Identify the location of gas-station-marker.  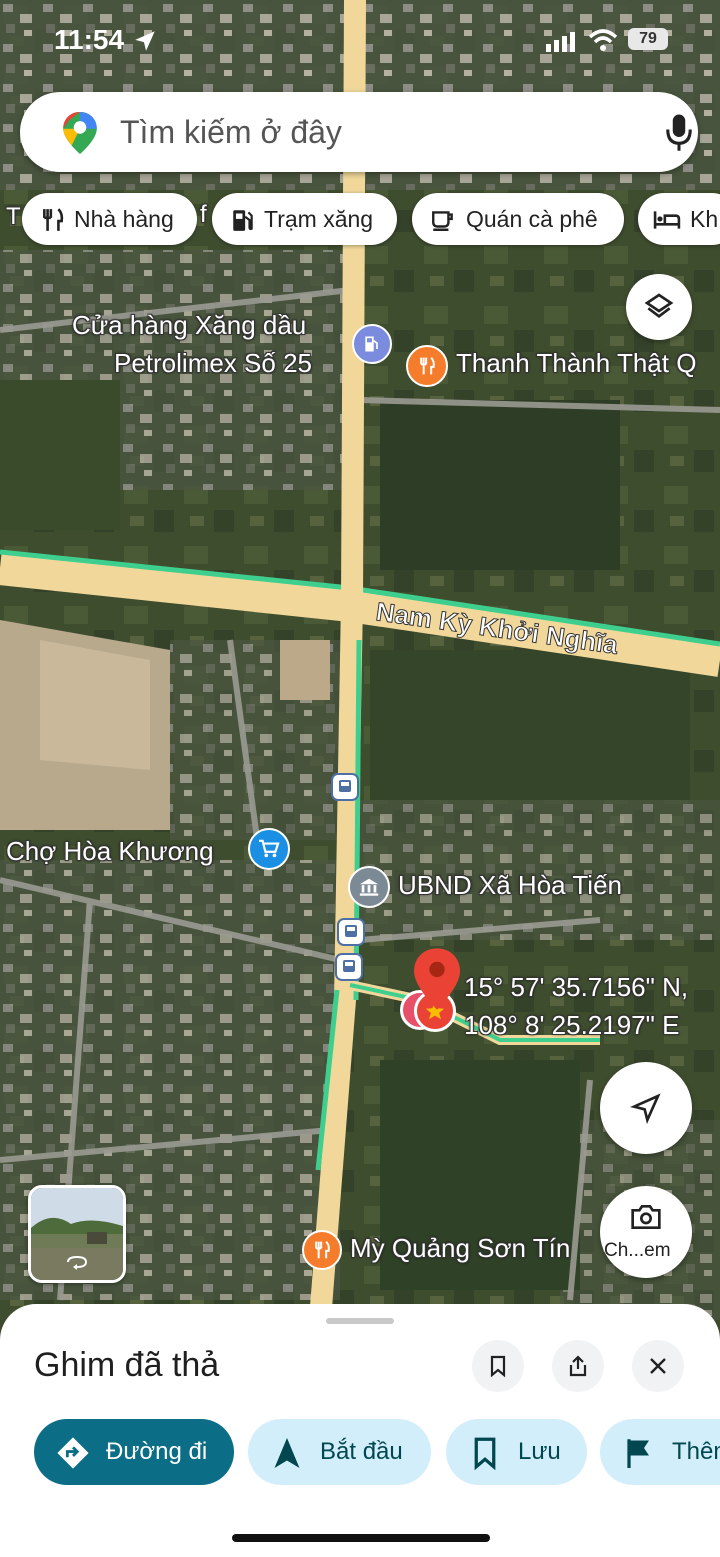
(372, 344).